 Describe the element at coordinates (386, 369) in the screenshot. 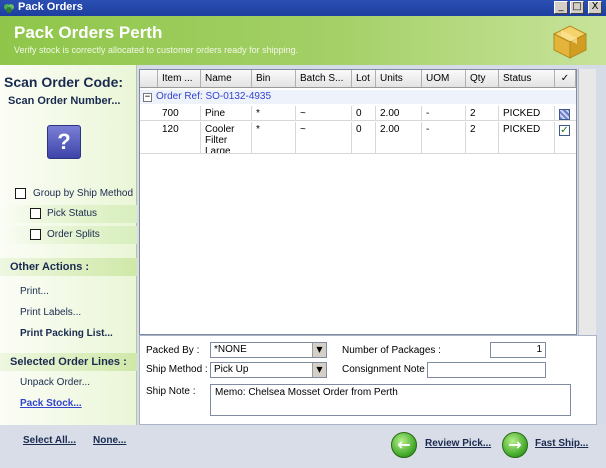

I see `consignment-note-label: Consignment Note :` at that location.